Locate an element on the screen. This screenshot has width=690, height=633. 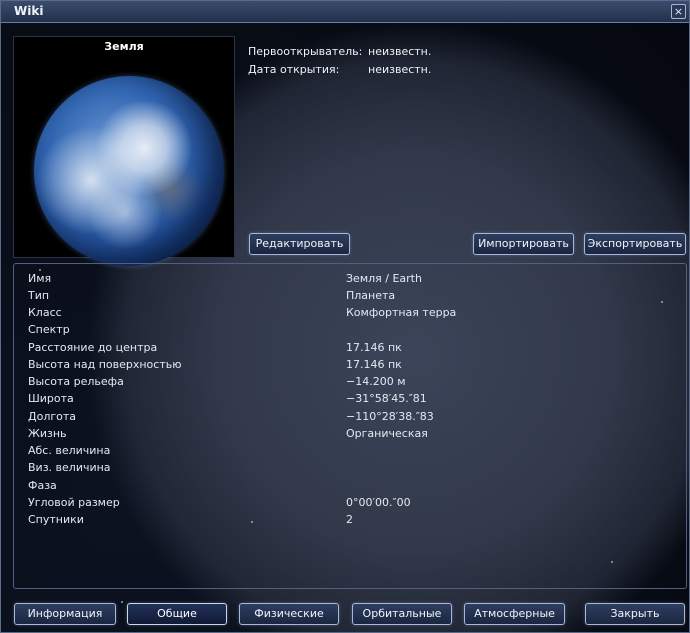
property-key: Спектр is located at coordinates (49, 329).